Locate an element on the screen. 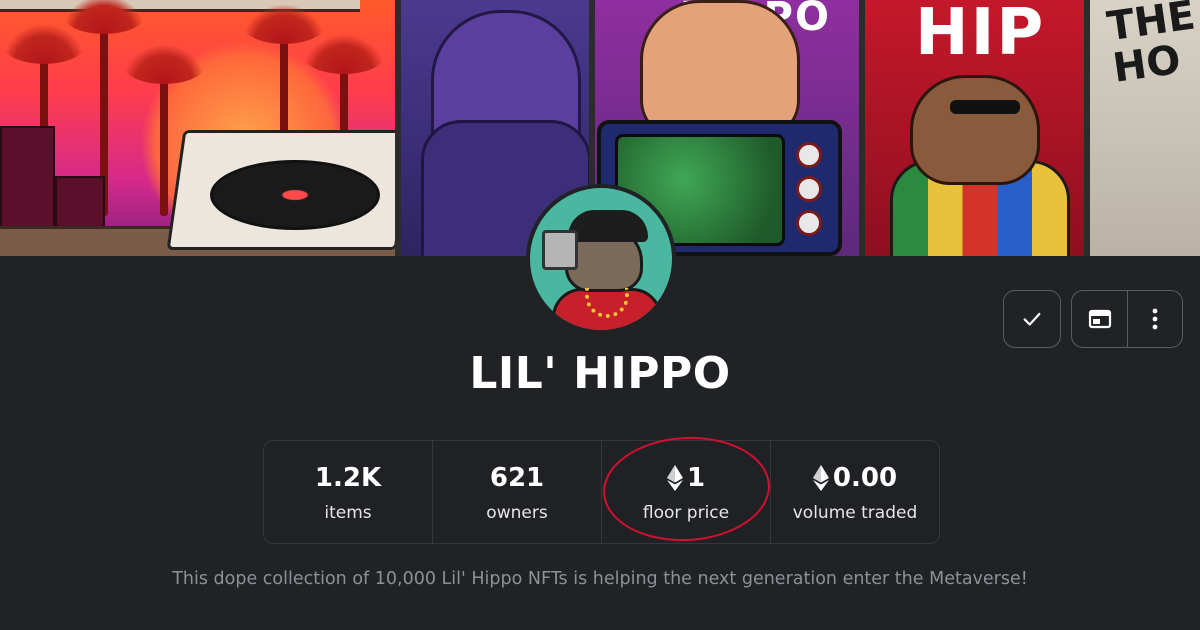 The height and width of the screenshot is (630, 1200). watch-button is located at coordinates (1032, 319).